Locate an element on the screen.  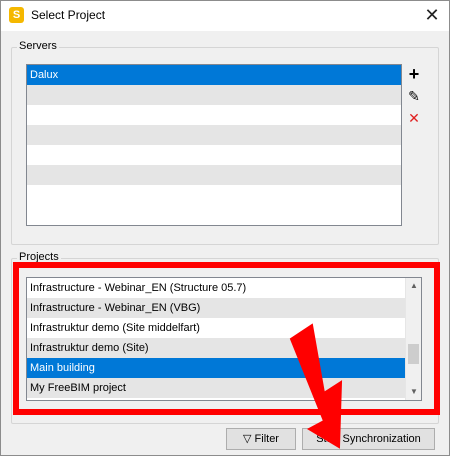
server-item: Dalux is located at coordinates (214, 75).